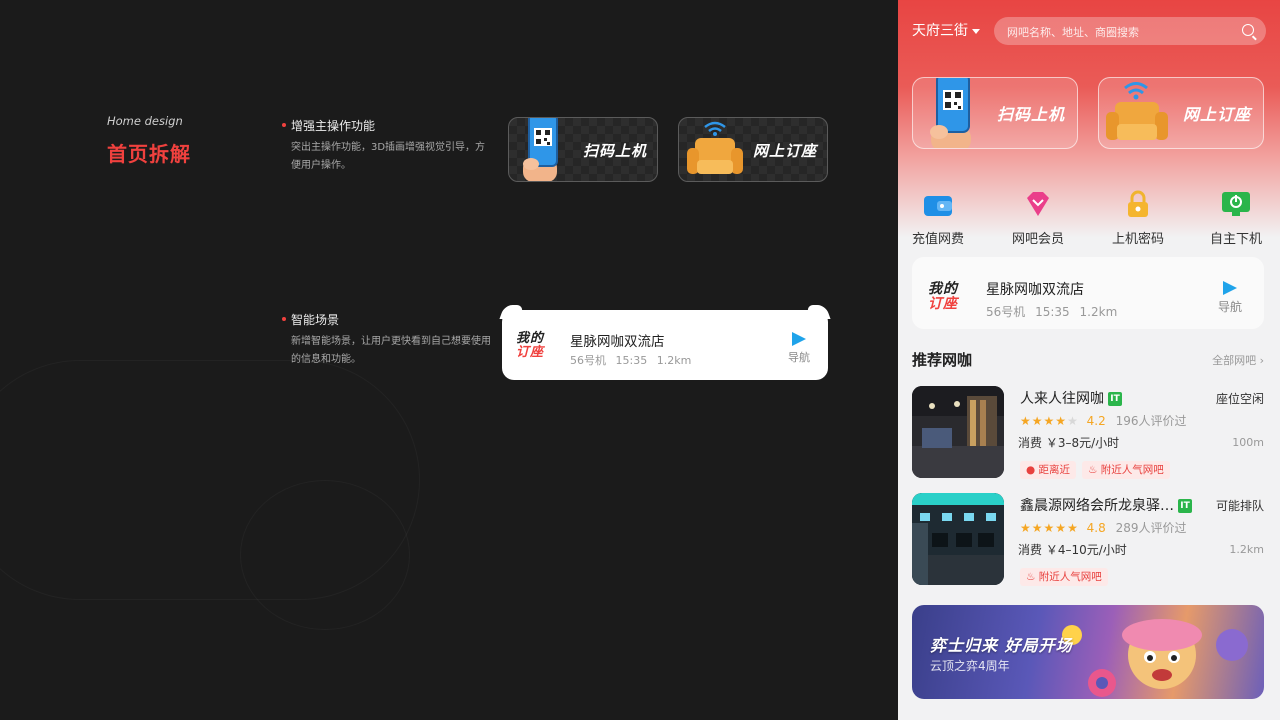 The image size is (1280, 720). I want to click on chip-nearby: ● 距离近, so click(1048, 470).